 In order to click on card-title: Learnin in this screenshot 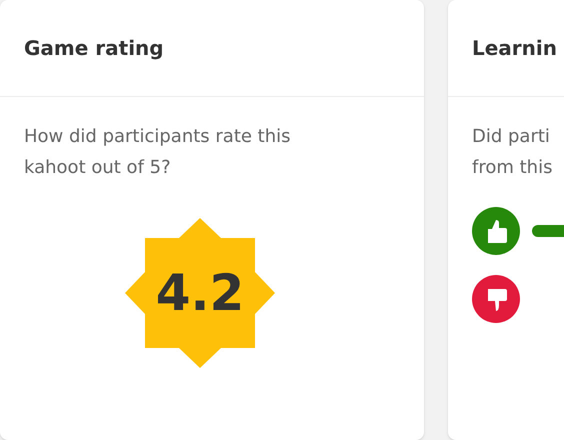, I will do `click(514, 48)`.